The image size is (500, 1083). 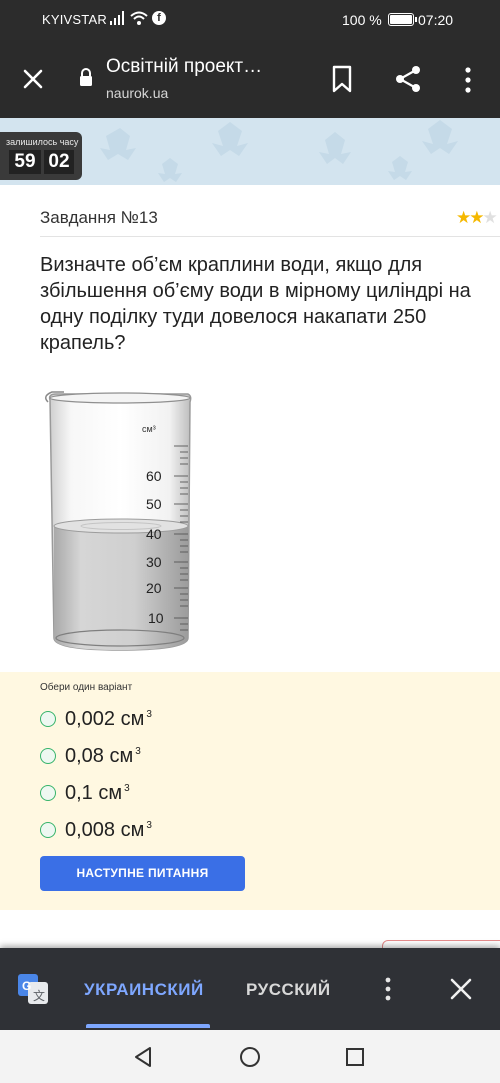 I want to click on battery-percent: 100 %, so click(x=362, y=20).